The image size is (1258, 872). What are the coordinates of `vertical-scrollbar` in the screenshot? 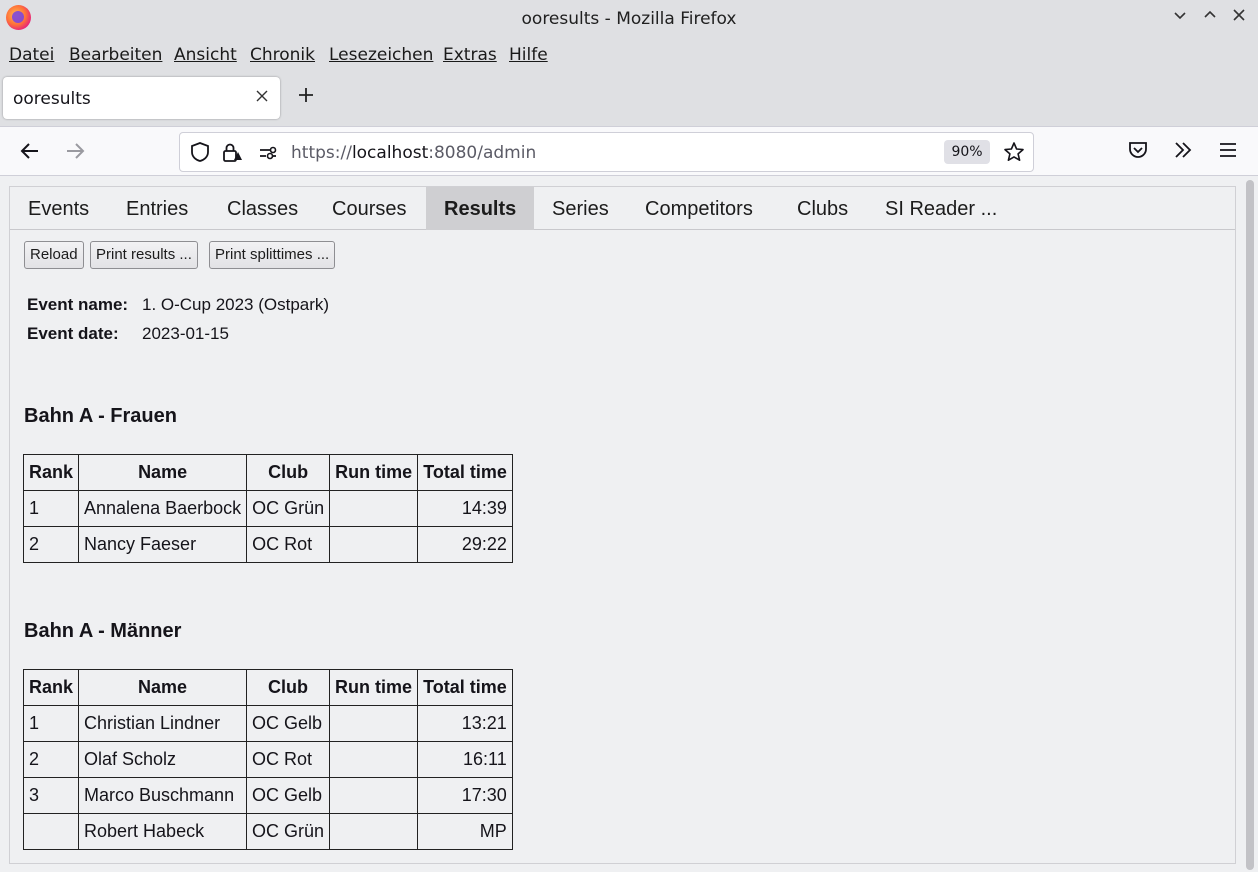 It's located at (1250, 525).